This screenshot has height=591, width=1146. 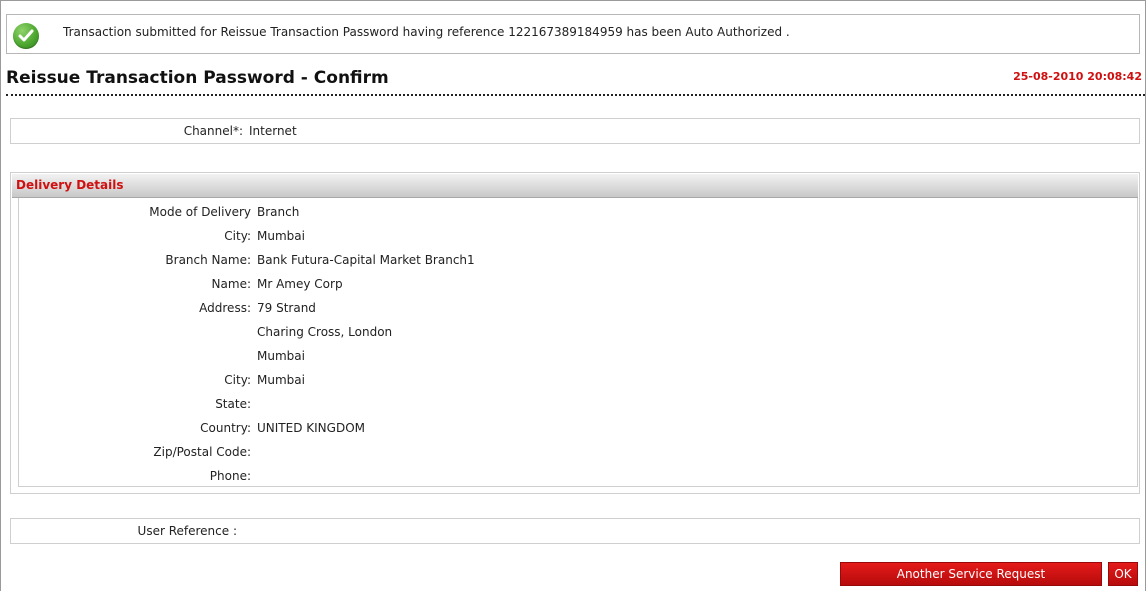 What do you see at coordinates (230, 476) in the screenshot?
I see `detail-label: Phone:` at bounding box center [230, 476].